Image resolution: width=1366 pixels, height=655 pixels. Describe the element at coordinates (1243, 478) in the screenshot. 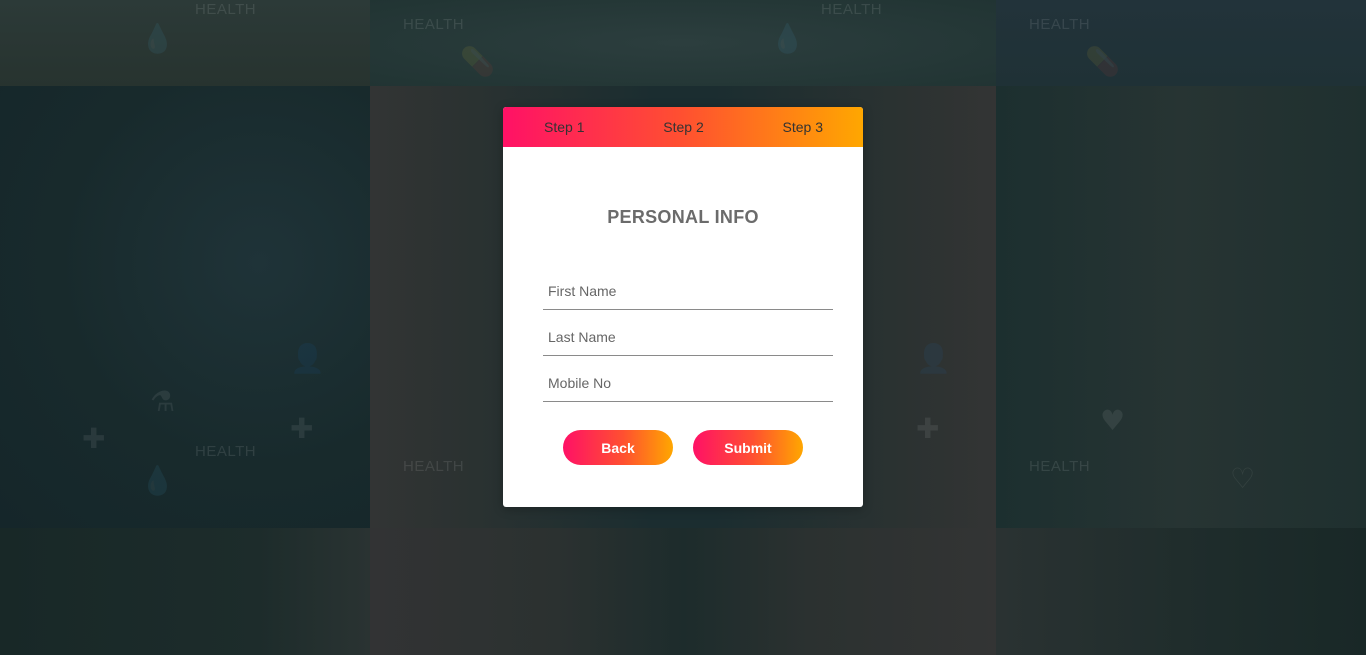

I see `stethoscope-icon: ♡` at that location.